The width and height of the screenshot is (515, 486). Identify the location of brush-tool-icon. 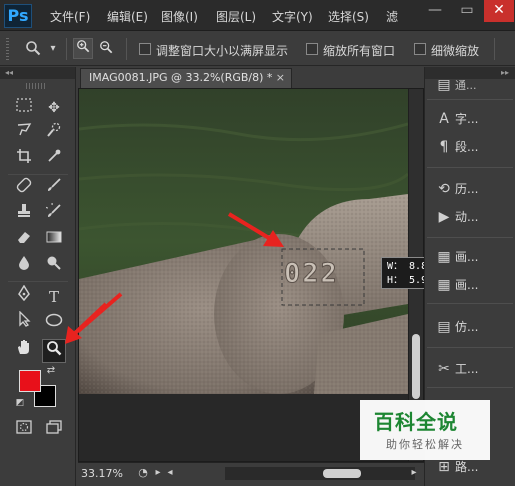
(54, 189).